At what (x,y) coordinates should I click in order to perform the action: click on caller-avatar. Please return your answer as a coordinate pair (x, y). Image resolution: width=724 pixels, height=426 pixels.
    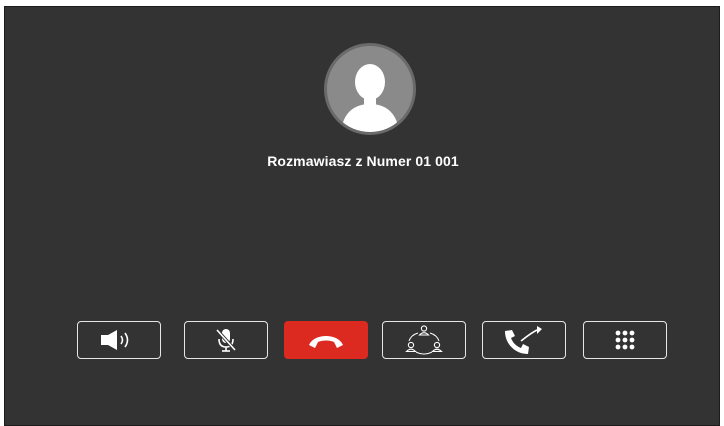
    Looking at the image, I should click on (370, 89).